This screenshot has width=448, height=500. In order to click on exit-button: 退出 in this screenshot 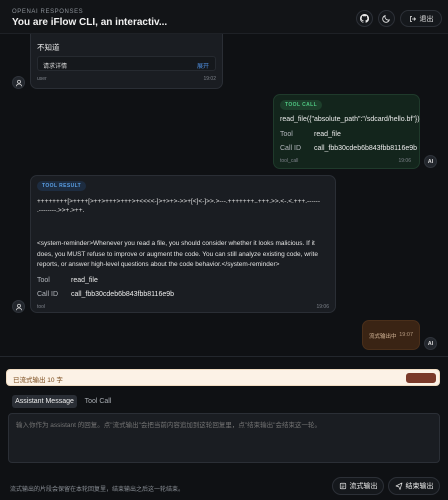, I will do `click(421, 18)`.